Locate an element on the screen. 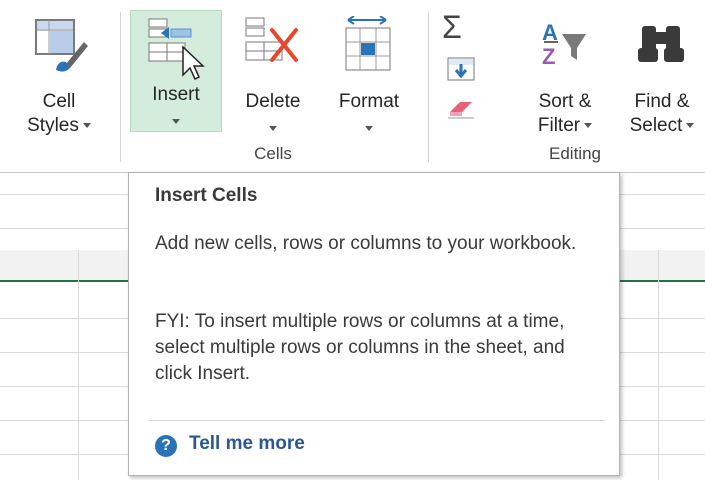  sort-filter-button: A Z Sort & Filter is located at coordinates (565, 73).